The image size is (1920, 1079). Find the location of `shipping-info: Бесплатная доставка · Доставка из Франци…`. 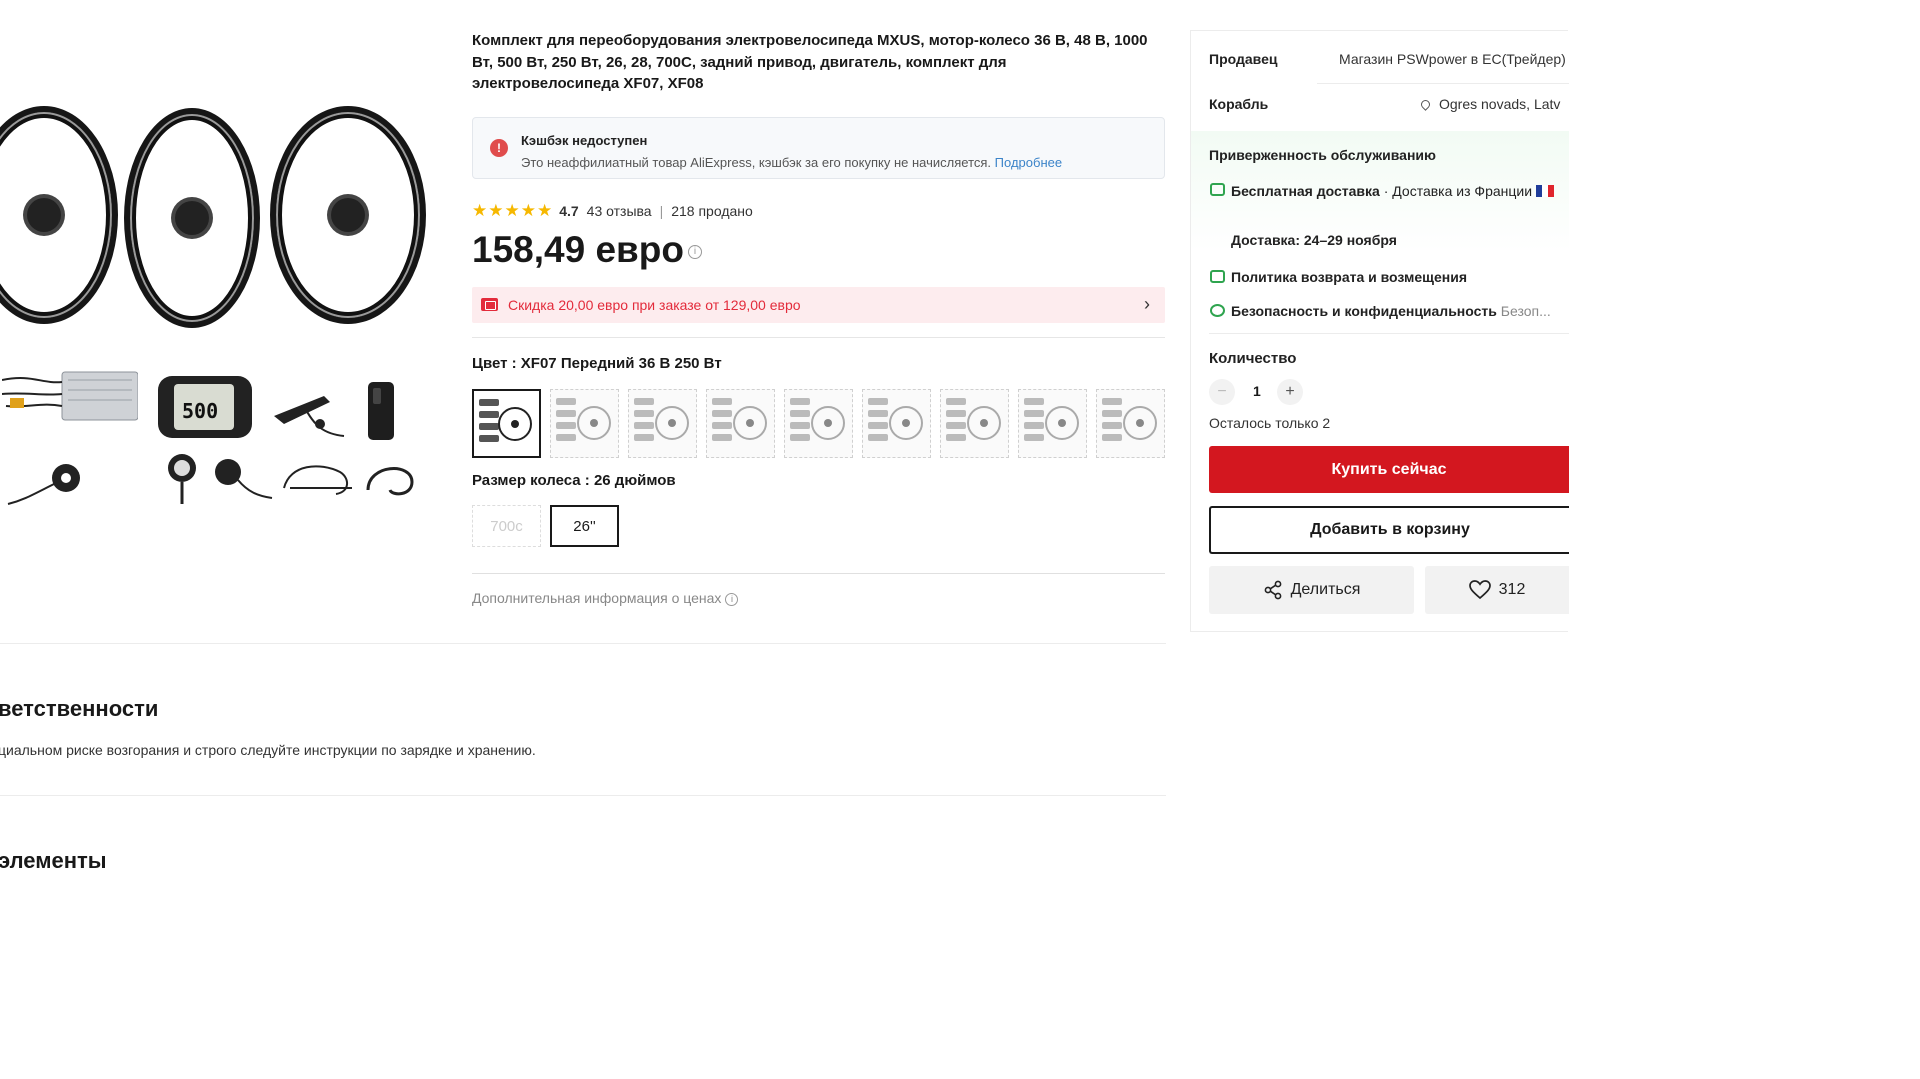

shipping-info: Бесплатная доставка · Доставка из Франци… is located at coordinates (1396, 191).